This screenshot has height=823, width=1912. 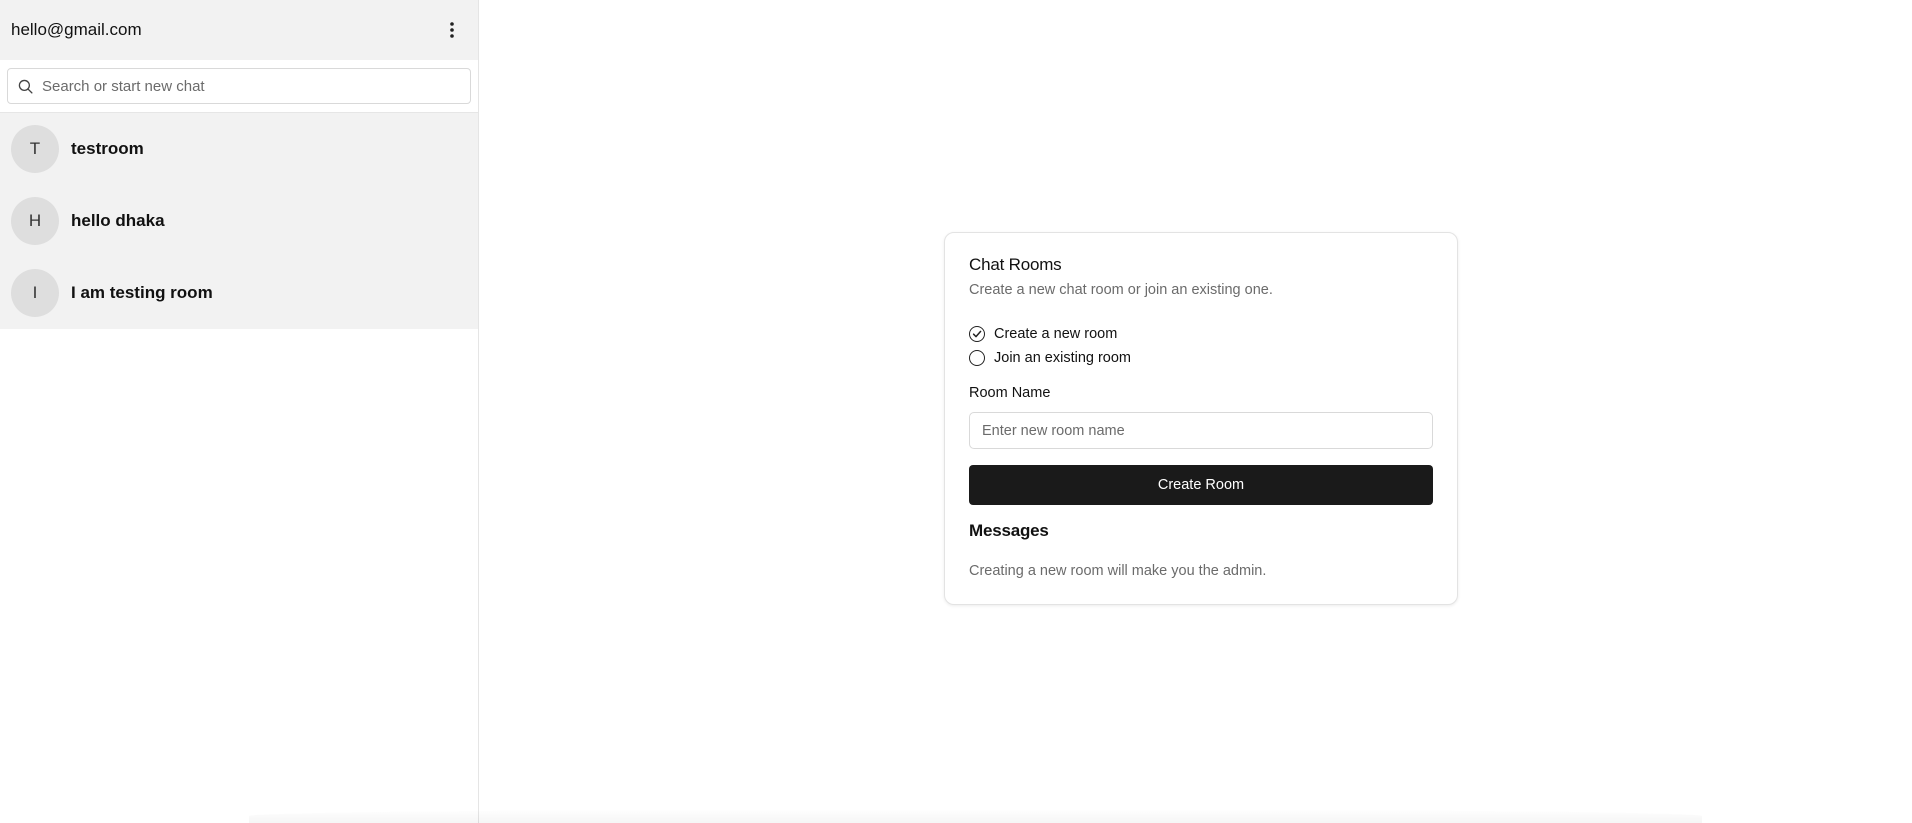 I want to click on option-label: Create a new room, so click(x=1056, y=334).